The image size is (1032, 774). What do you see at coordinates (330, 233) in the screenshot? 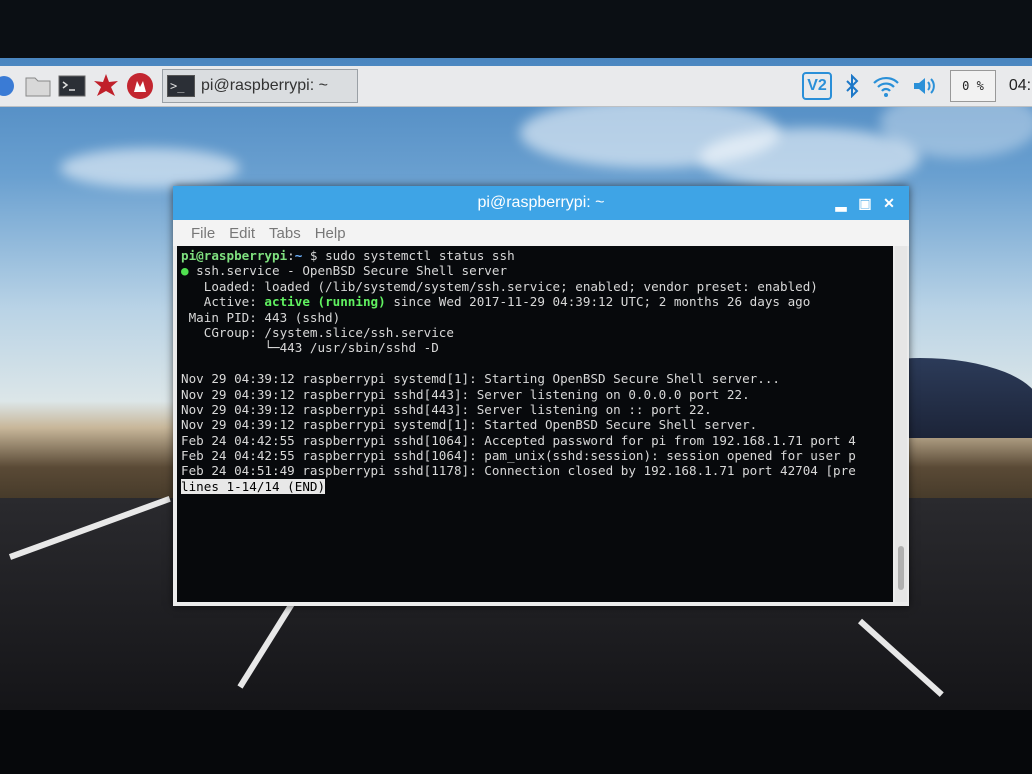
I see `menu-help: Help` at bounding box center [330, 233].